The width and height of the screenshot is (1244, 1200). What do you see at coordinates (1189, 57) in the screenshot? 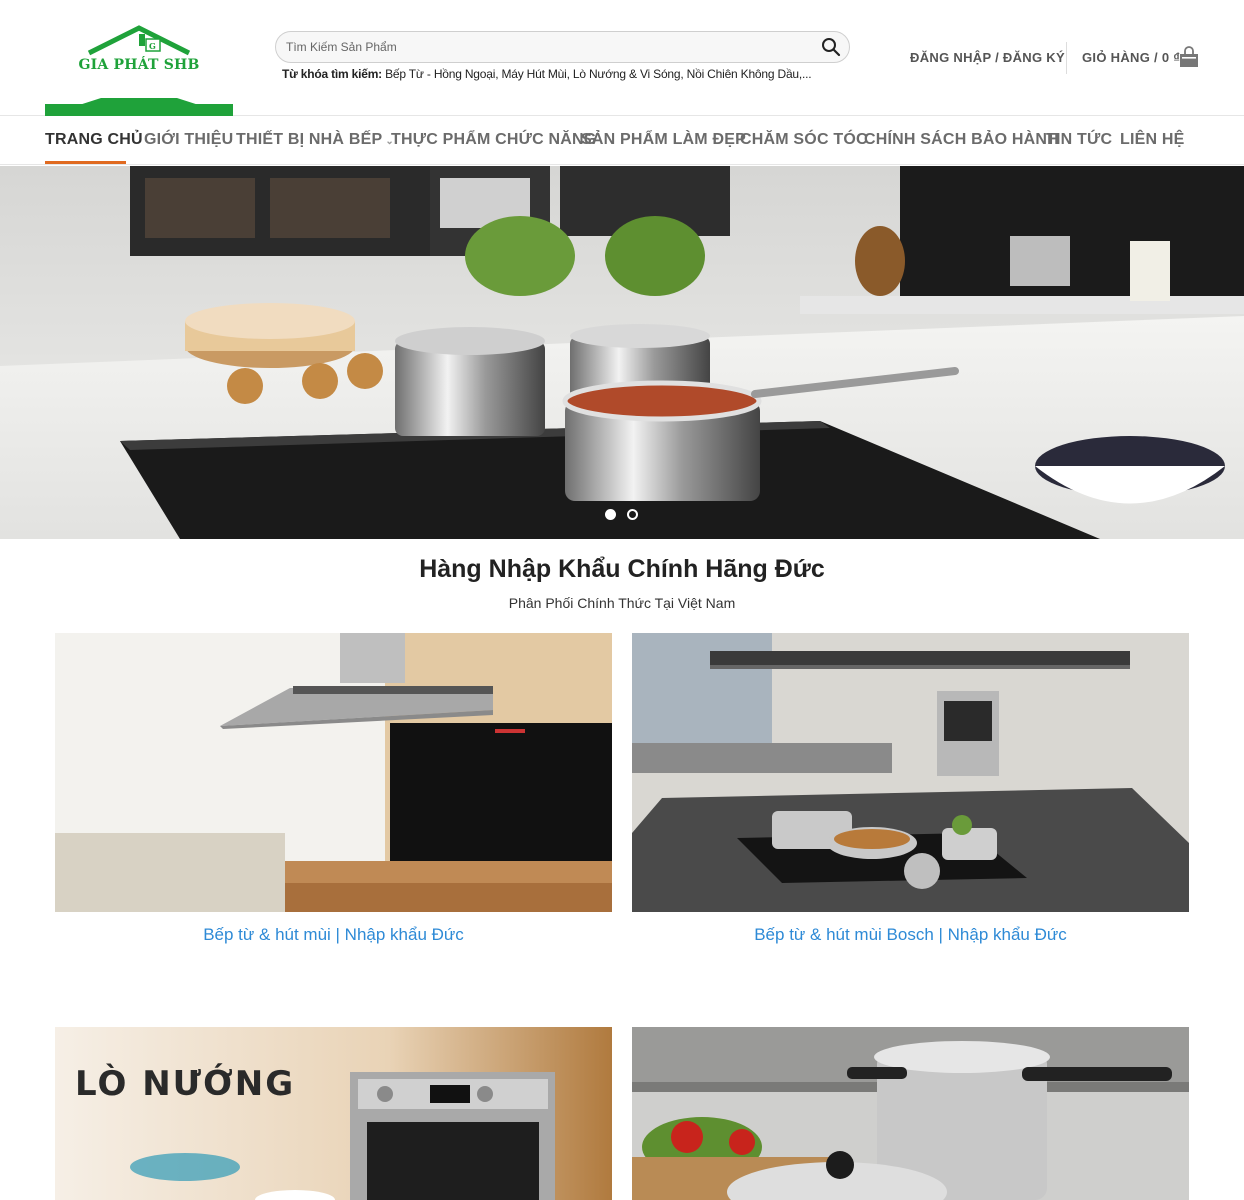
I see `shopping-bag-icon` at bounding box center [1189, 57].